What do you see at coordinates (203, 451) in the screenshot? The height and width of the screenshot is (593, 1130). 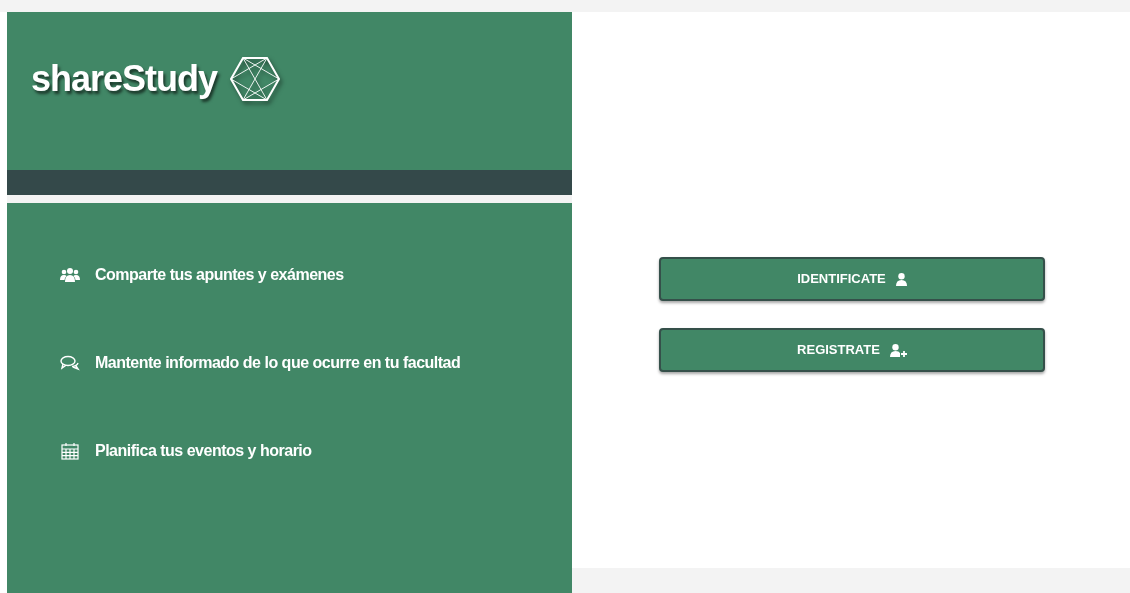 I see `feature-text: Planifica tus eventos y horario` at bounding box center [203, 451].